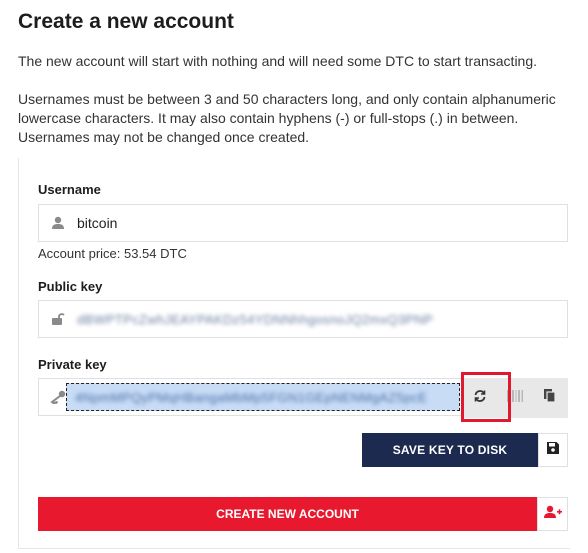  What do you see at coordinates (97, 223) in the screenshot?
I see `username-value: bitcoin` at bounding box center [97, 223].